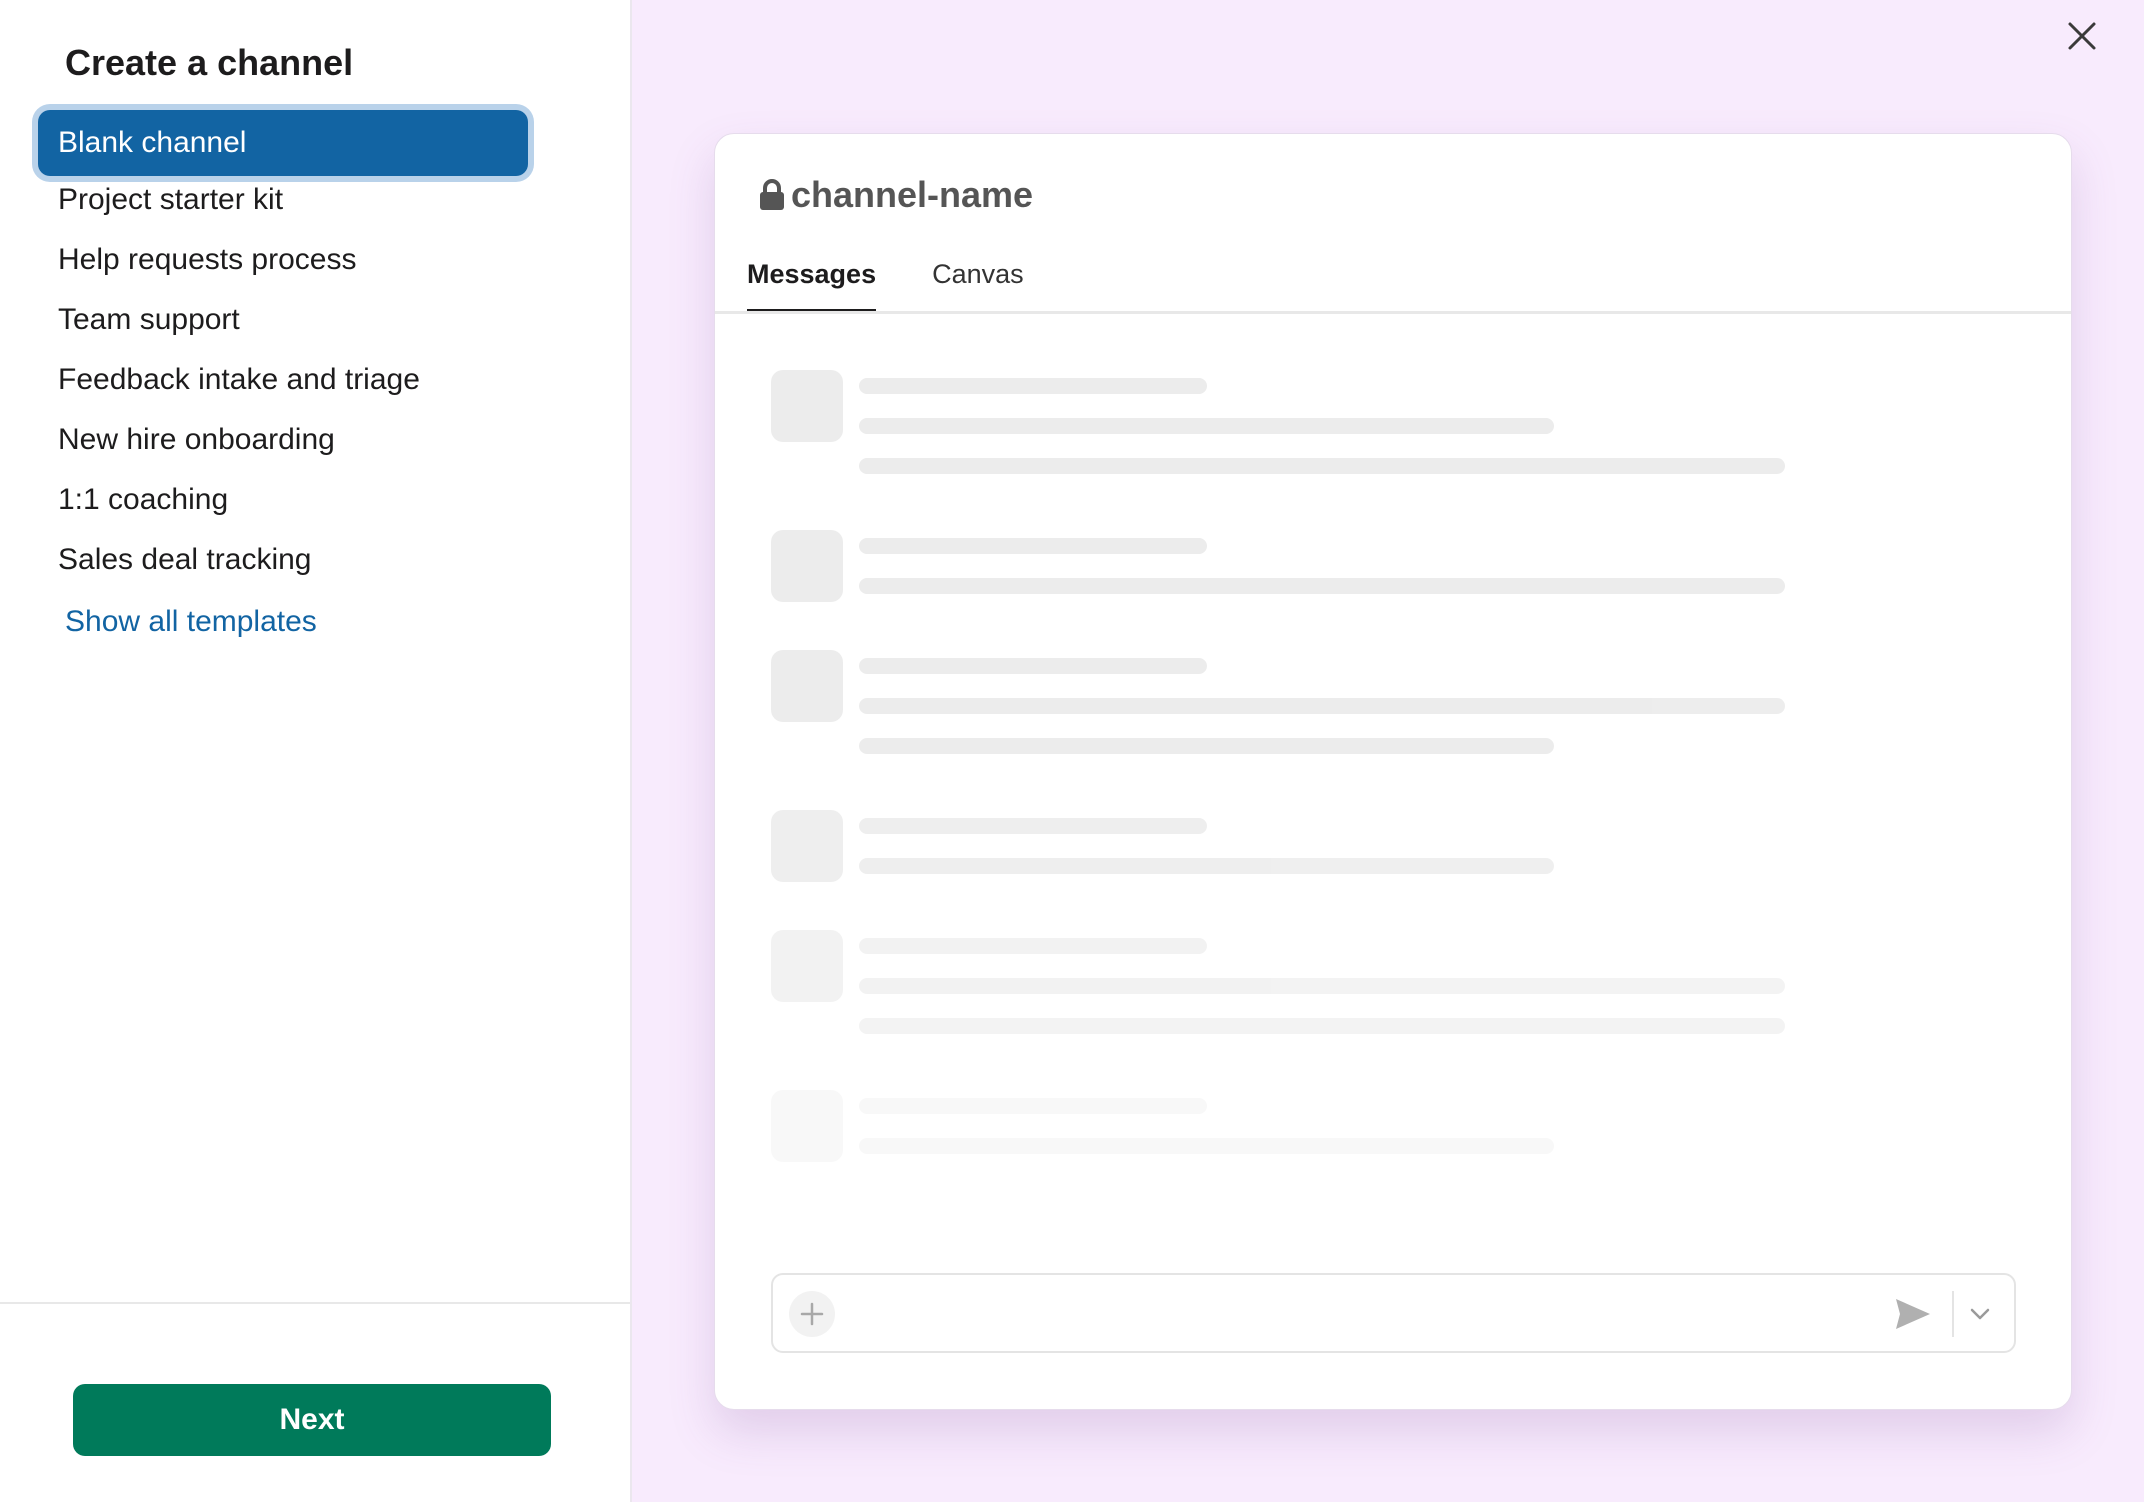  Describe the element at coordinates (281, 440) in the screenshot. I see `template-item-new-hire-onboarding: New hire onboarding` at that location.